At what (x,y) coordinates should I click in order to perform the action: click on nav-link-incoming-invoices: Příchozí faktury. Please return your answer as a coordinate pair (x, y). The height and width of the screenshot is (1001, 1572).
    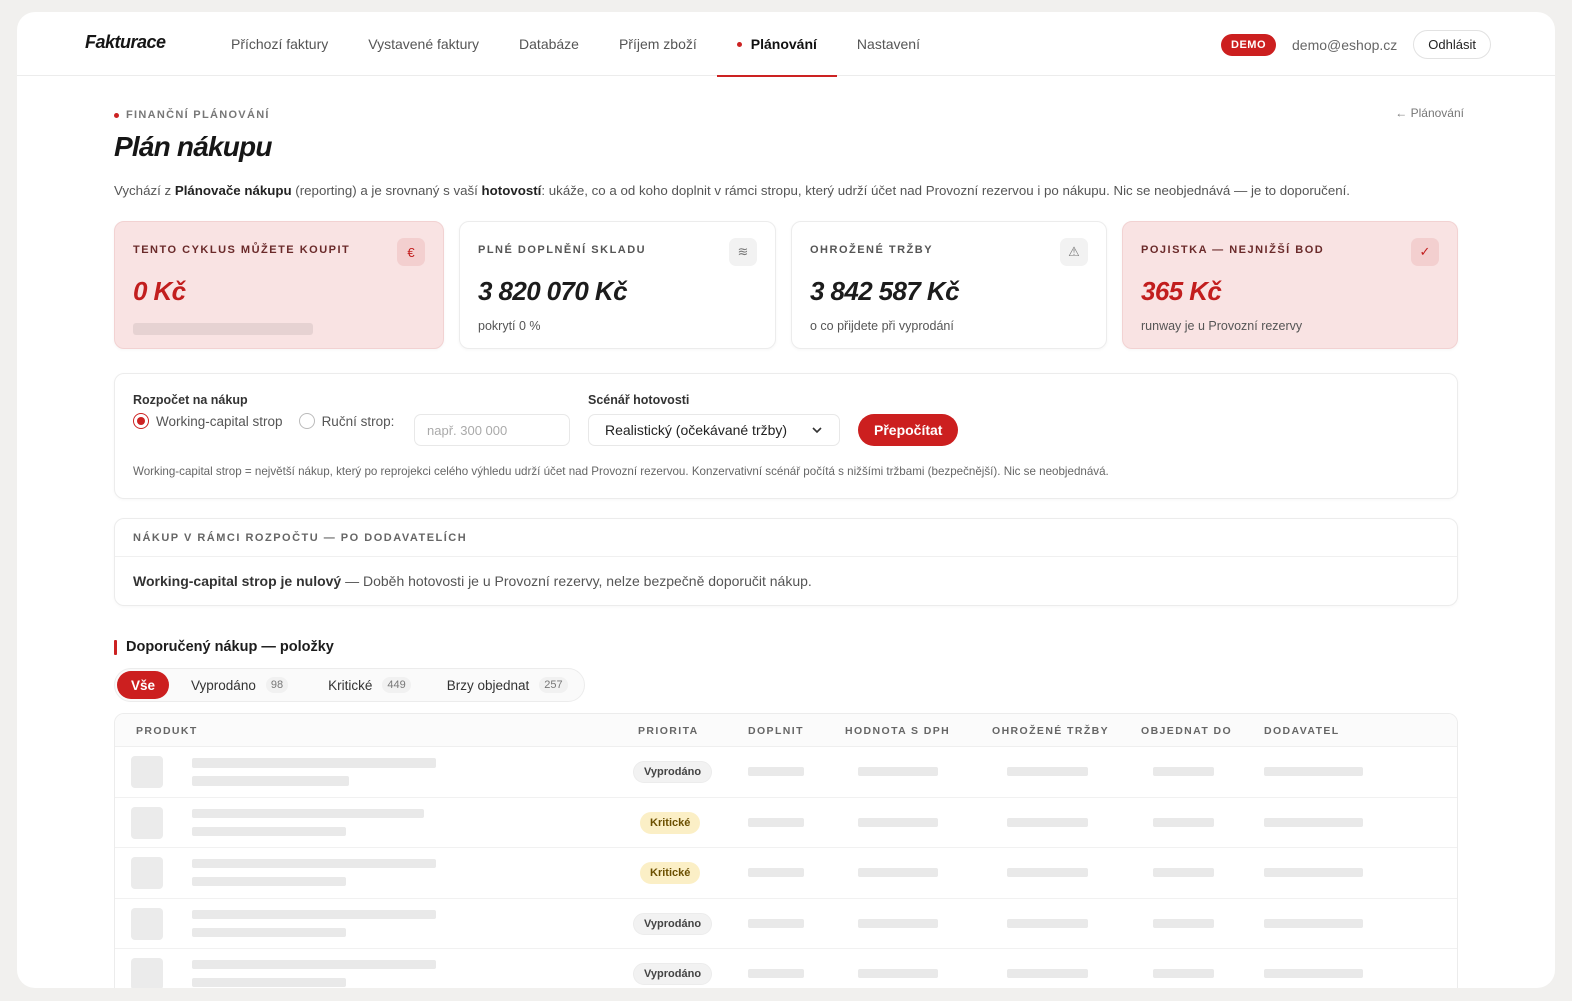
    Looking at the image, I should click on (279, 44).